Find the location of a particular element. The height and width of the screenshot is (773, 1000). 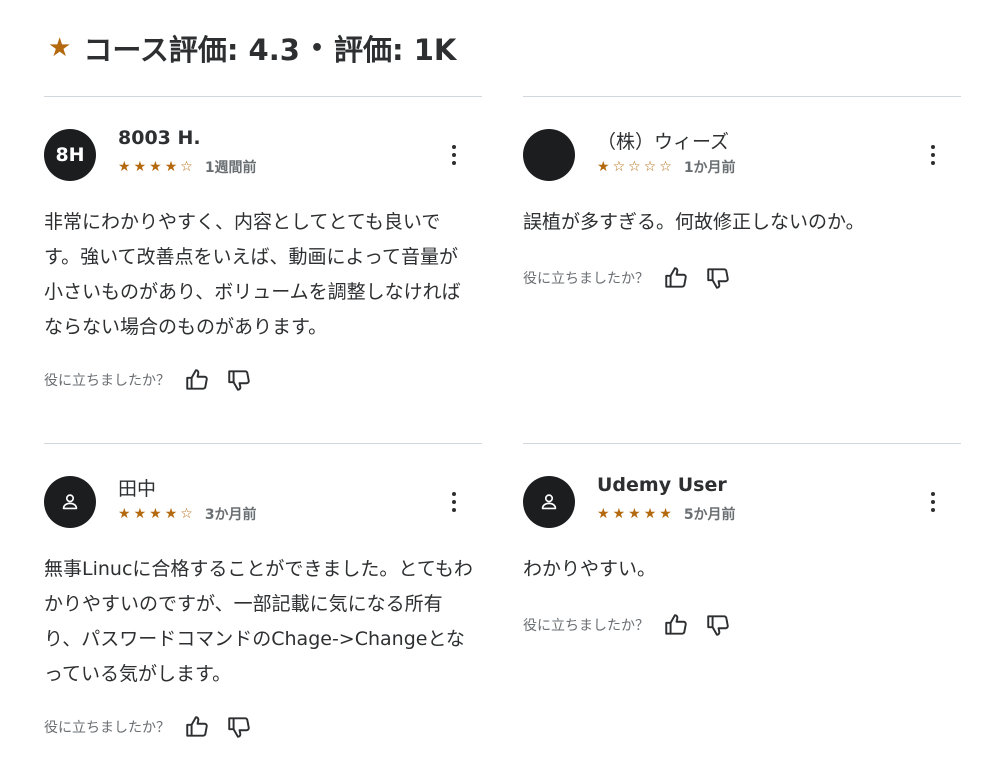

review-date: 1か月前 is located at coordinates (709, 168).